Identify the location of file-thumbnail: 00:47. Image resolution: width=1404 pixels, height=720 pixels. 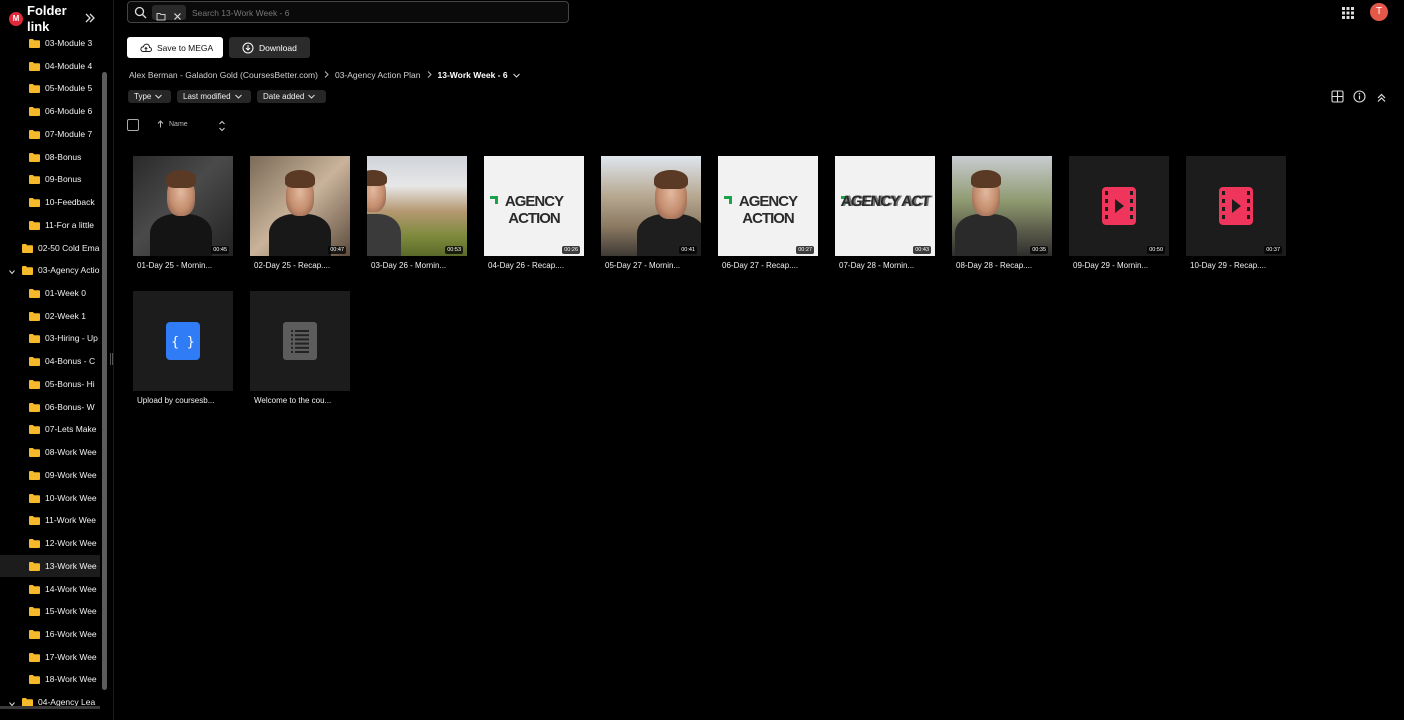
(300, 206).